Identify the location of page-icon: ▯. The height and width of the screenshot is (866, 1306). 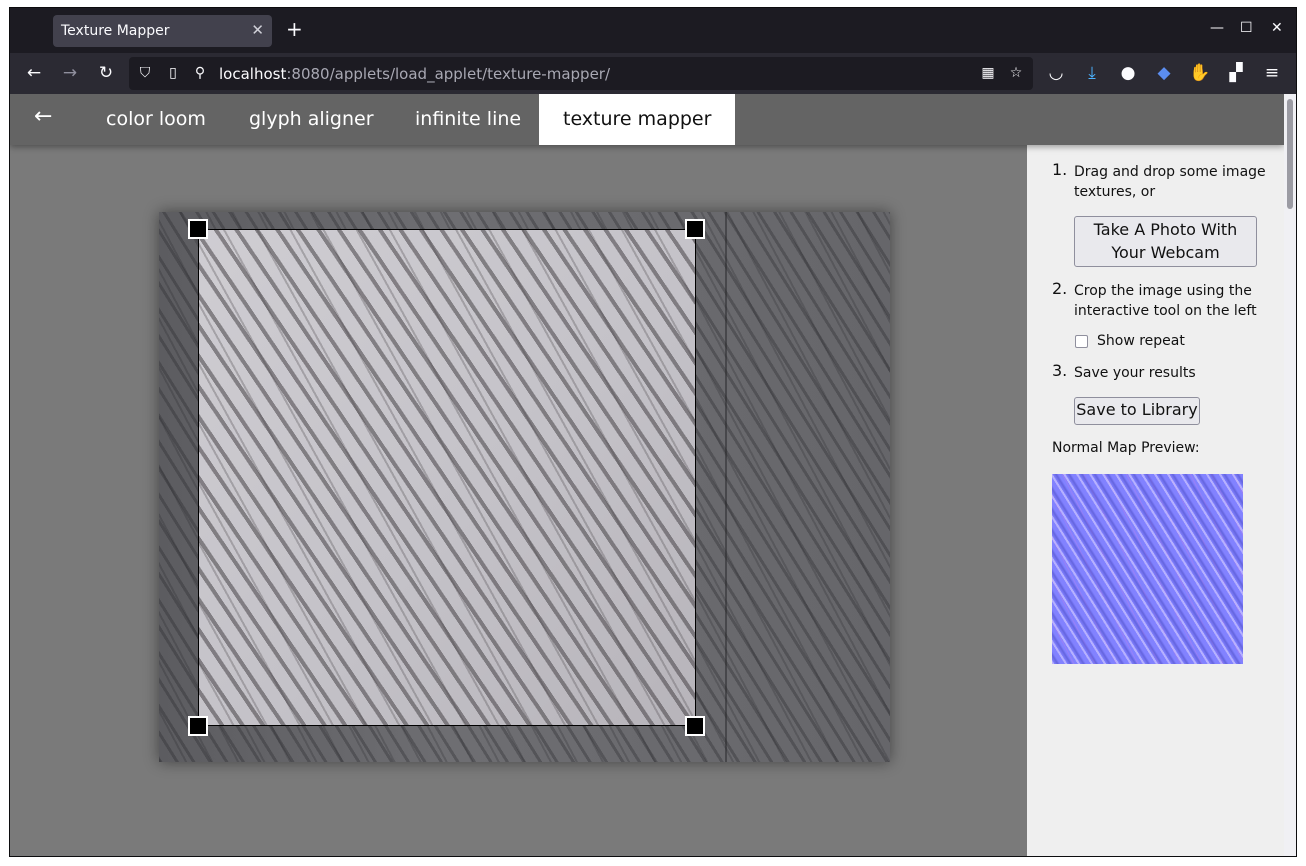
(173, 73).